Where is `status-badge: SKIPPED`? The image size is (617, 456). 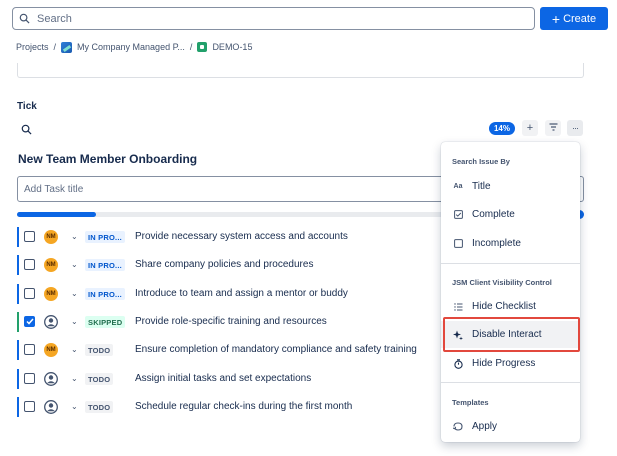 status-badge: SKIPPED is located at coordinates (105, 322).